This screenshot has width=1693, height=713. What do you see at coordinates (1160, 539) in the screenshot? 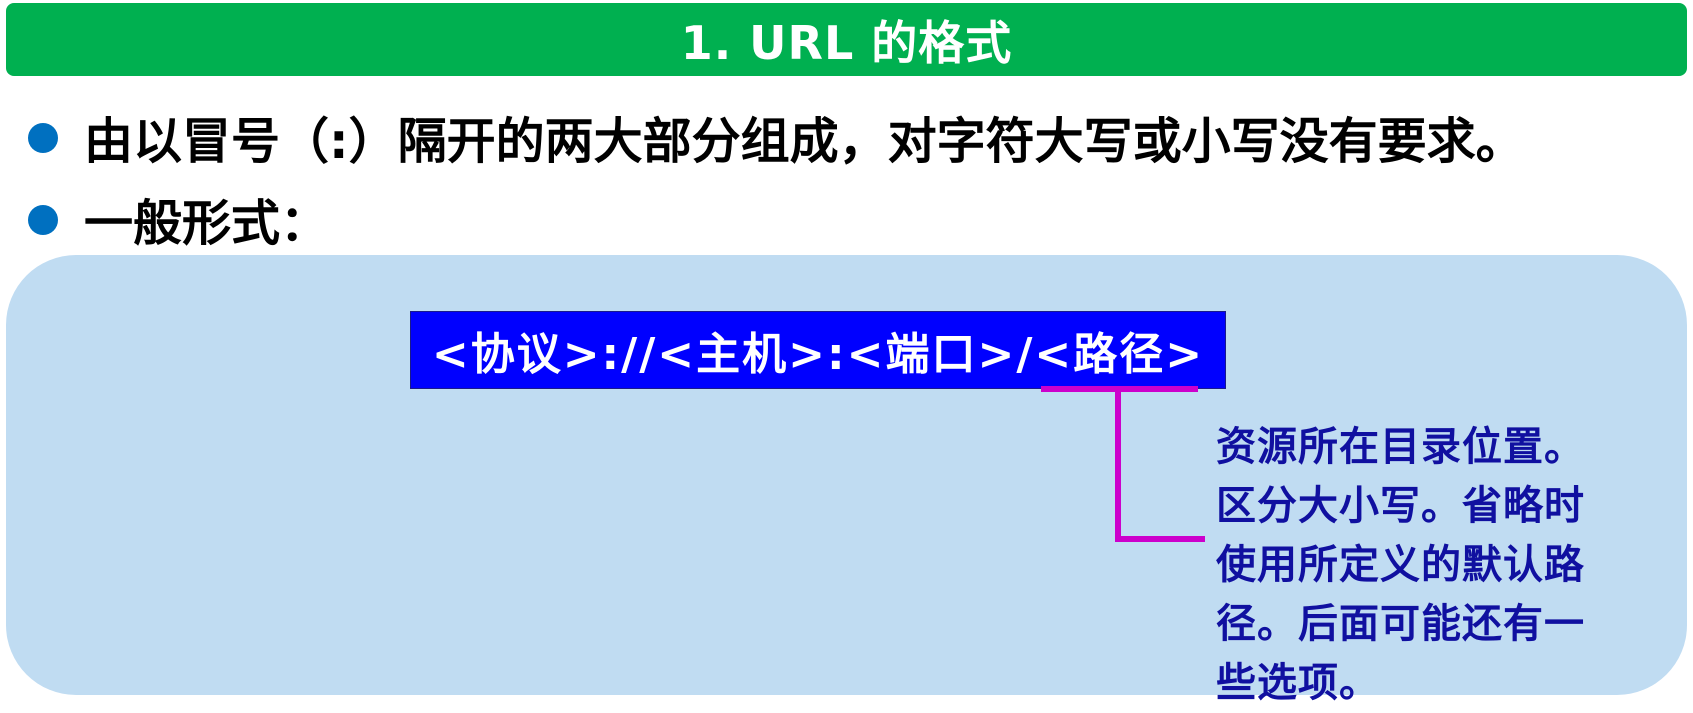
I see `callout-line-horizontal` at bounding box center [1160, 539].